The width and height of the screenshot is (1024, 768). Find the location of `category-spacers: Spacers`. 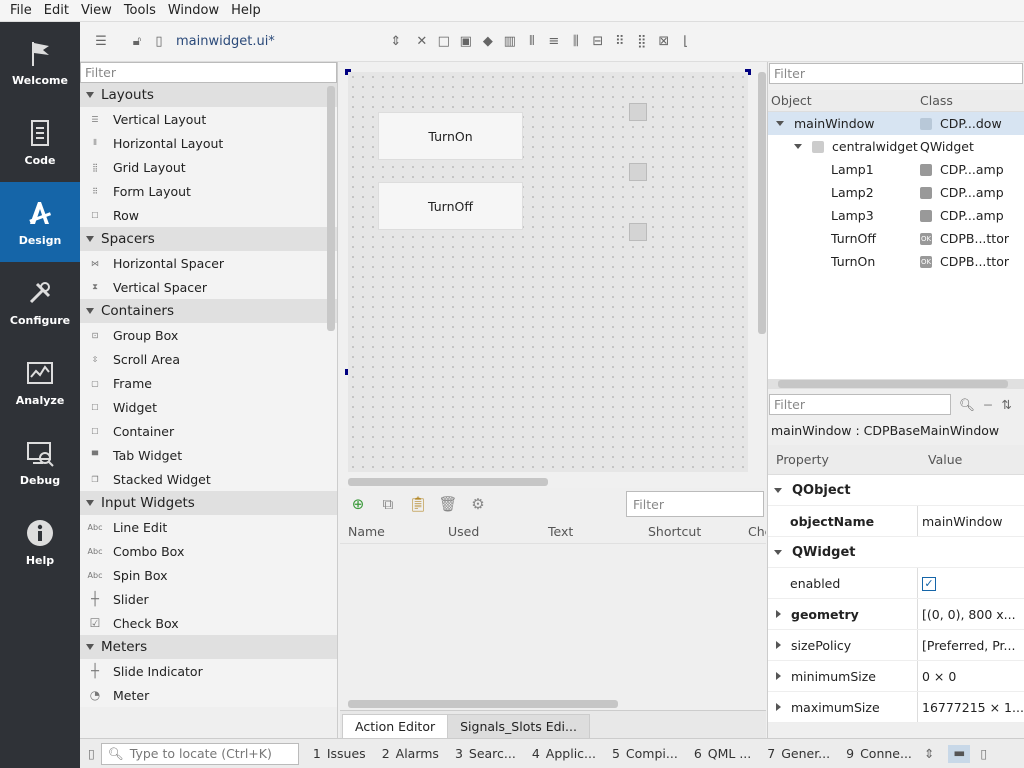

category-spacers: Spacers is located at coordinates (208, 239).